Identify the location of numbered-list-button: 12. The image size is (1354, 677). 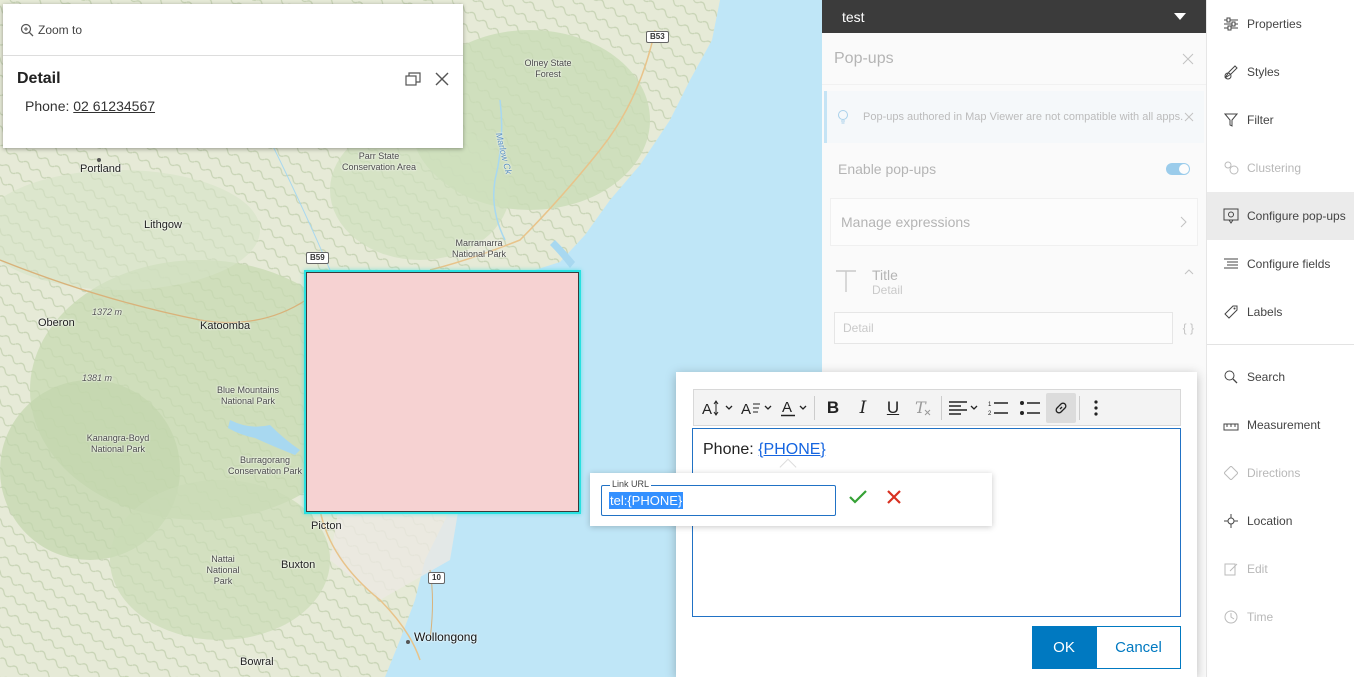
(998, 408).